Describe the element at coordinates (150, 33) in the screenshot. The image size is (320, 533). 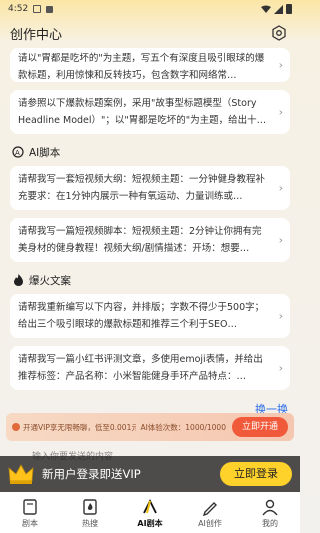
I see `page-header: 创作中心` at that location.